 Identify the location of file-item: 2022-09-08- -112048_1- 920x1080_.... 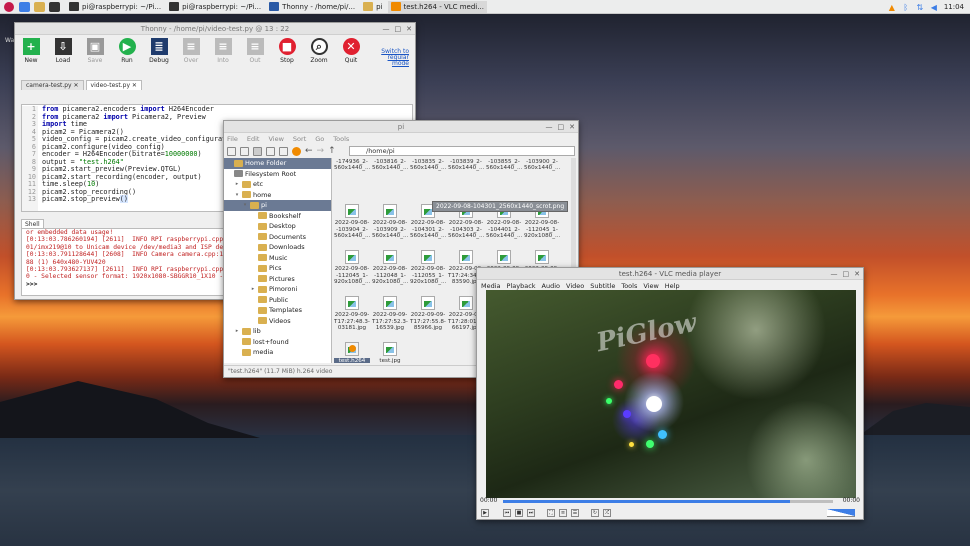
(390, 268).